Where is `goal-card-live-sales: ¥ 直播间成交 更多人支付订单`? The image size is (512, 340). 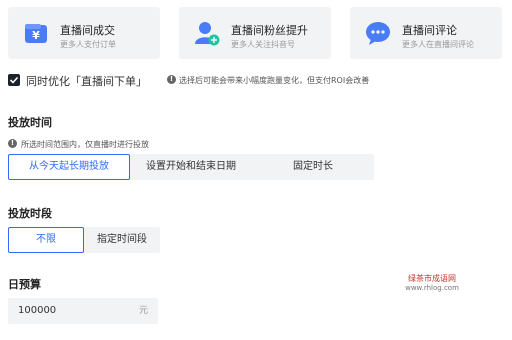 goal-card-live-sales: ¥ 直播间成交 更多人支付订单 is located at coordinates (84, 33).